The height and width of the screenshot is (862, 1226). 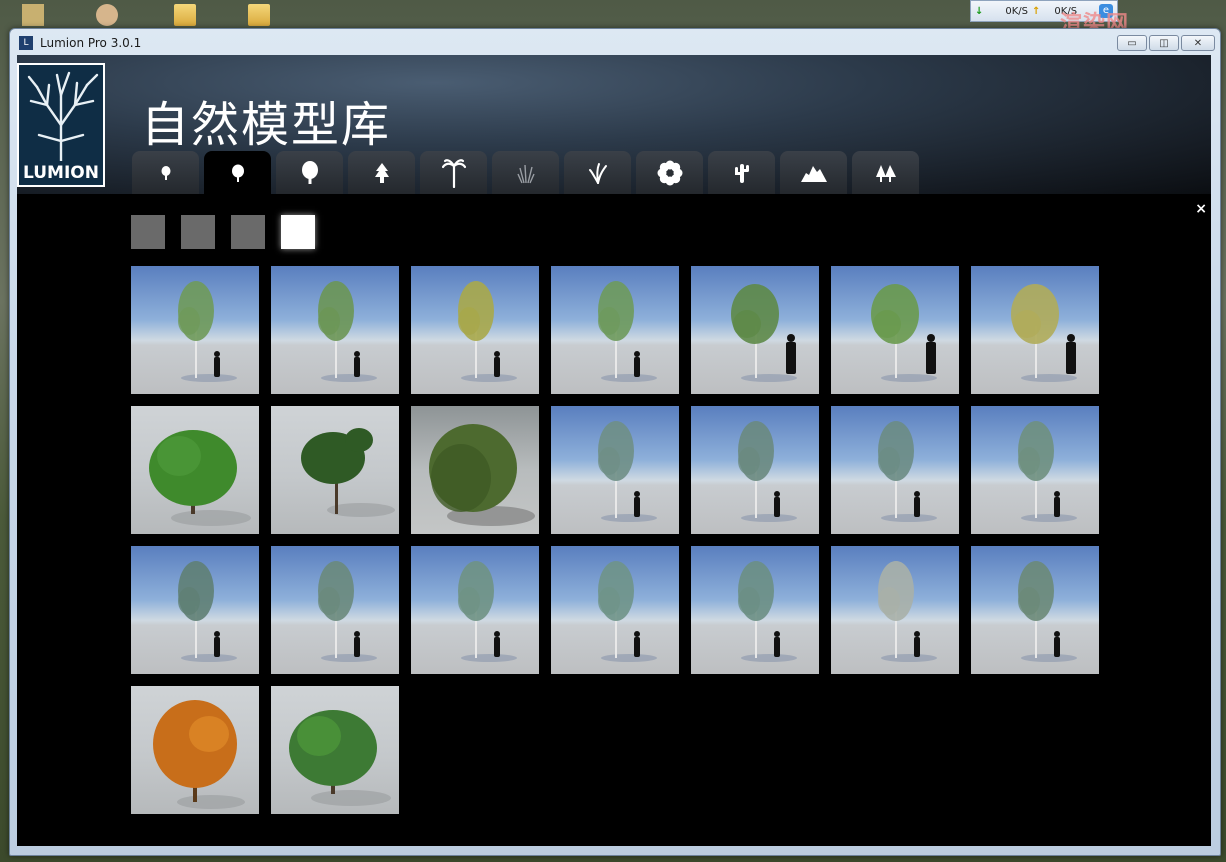 I want to click on thumbnail-size-options, so click(x=223, y=232).